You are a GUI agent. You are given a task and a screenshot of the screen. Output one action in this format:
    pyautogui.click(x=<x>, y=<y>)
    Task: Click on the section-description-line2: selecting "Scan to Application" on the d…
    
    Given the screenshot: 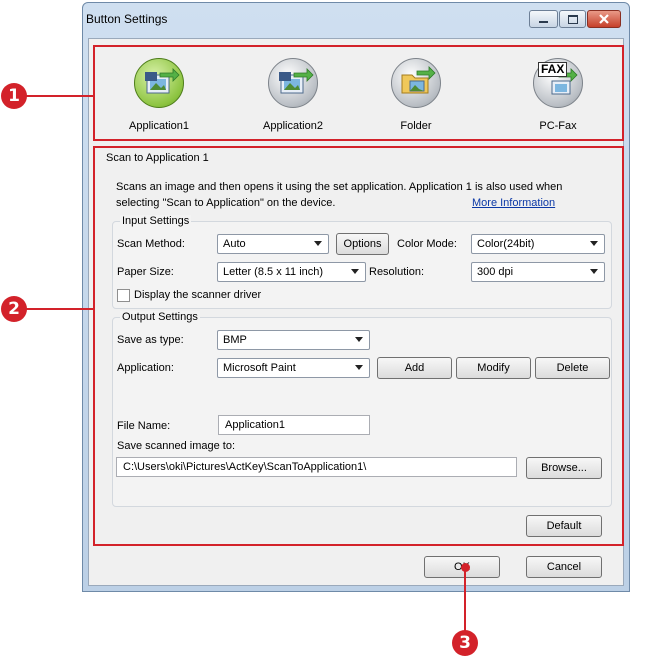 What is the action you would take?
    pyautogui.click(x=226, y=203)
    